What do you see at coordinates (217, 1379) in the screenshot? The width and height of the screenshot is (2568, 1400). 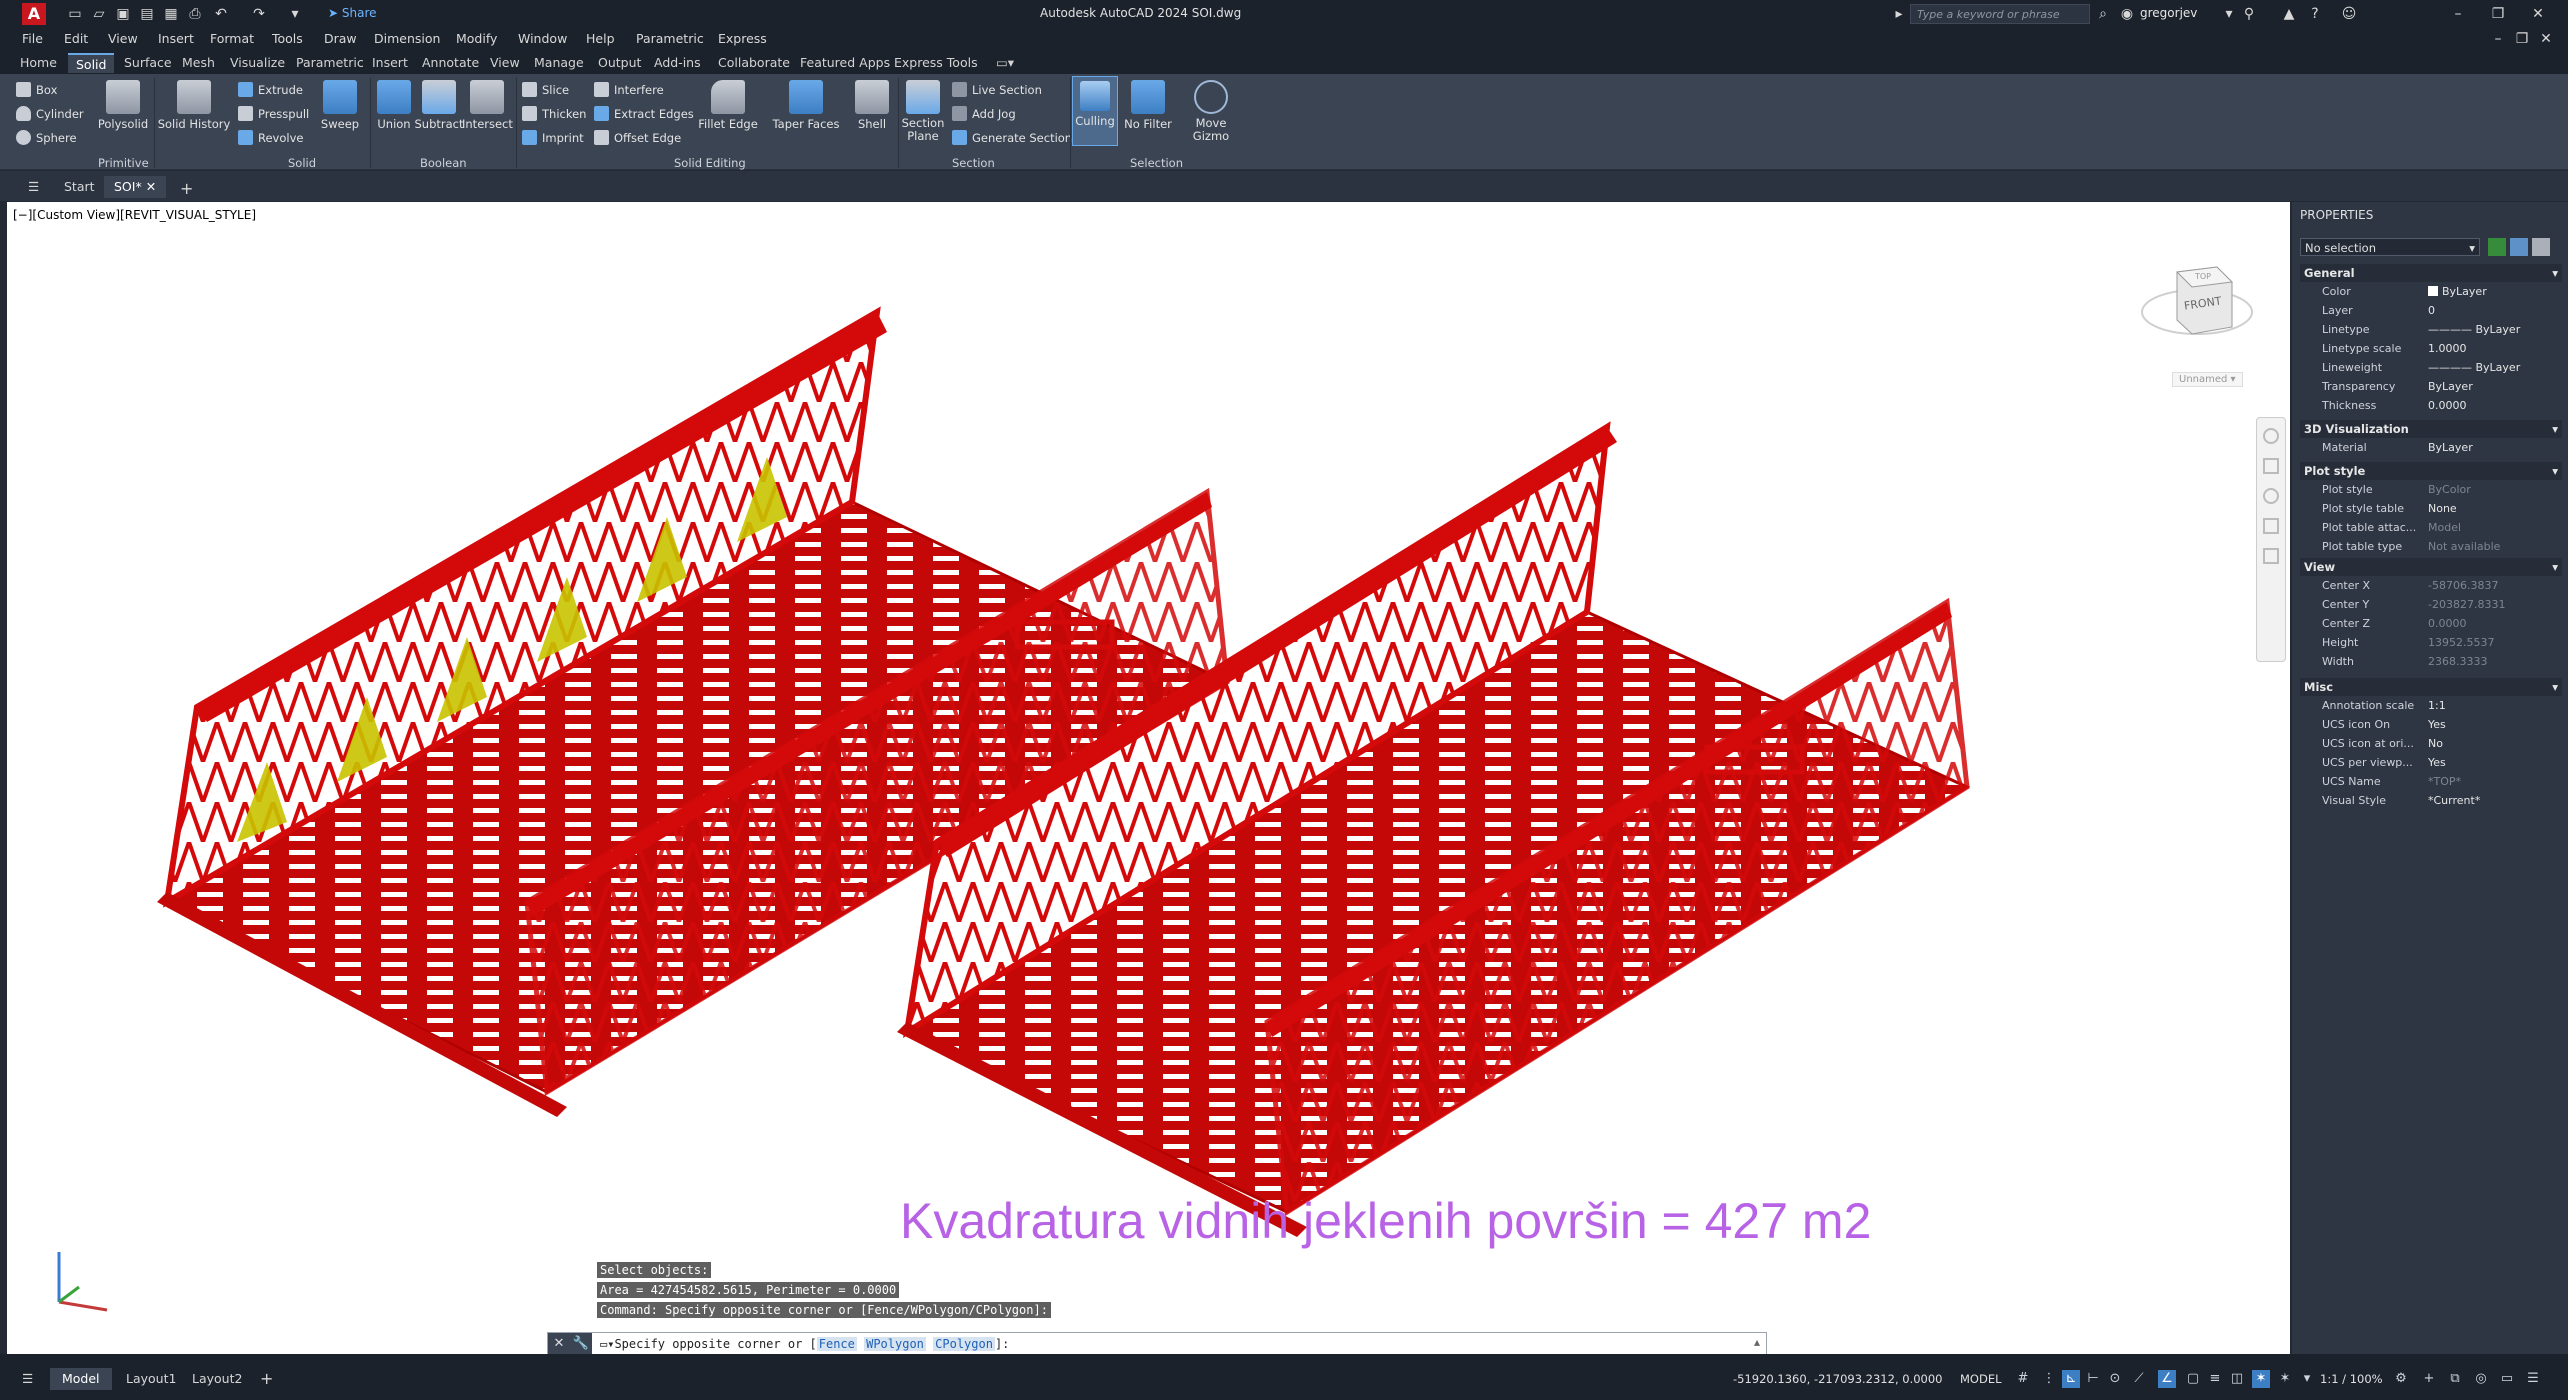 I see `tab-layout2: Layout2` at bounding box center [217, 1379].